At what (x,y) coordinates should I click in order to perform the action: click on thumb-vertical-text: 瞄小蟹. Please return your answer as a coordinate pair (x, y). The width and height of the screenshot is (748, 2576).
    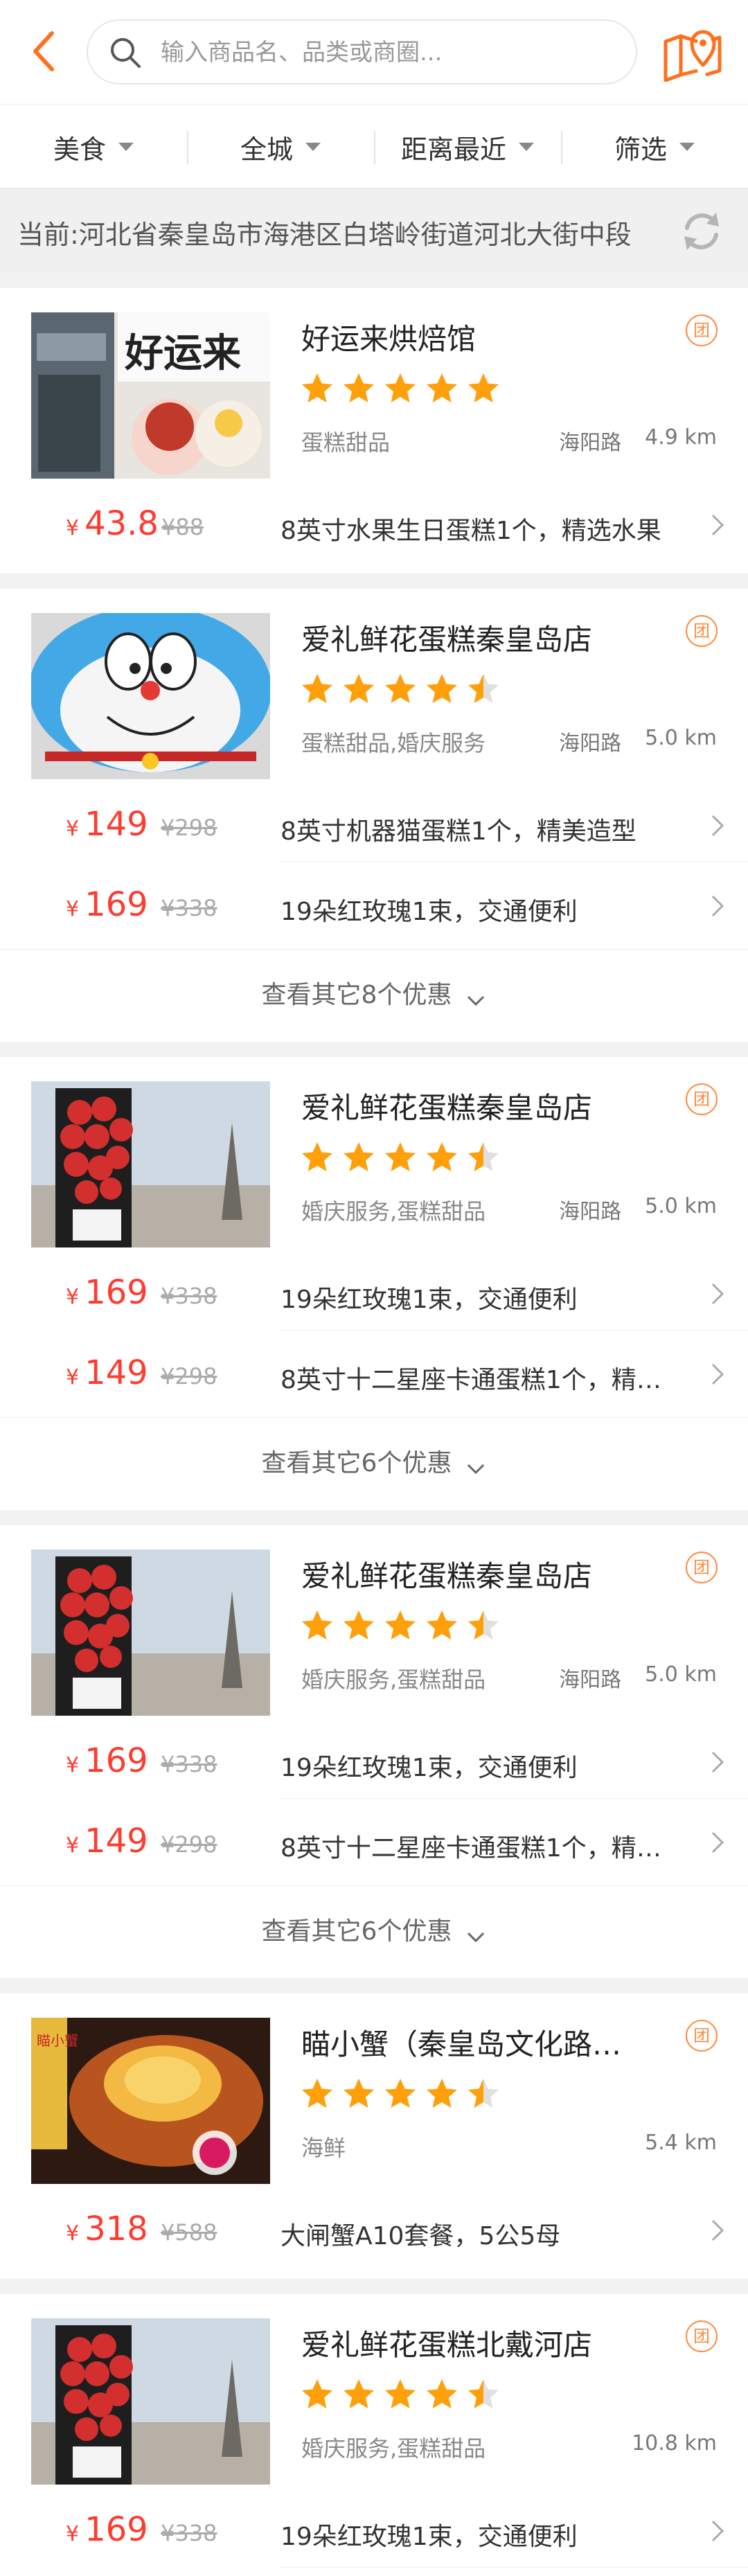
    Looking at the image, I should click on (57, 2040).